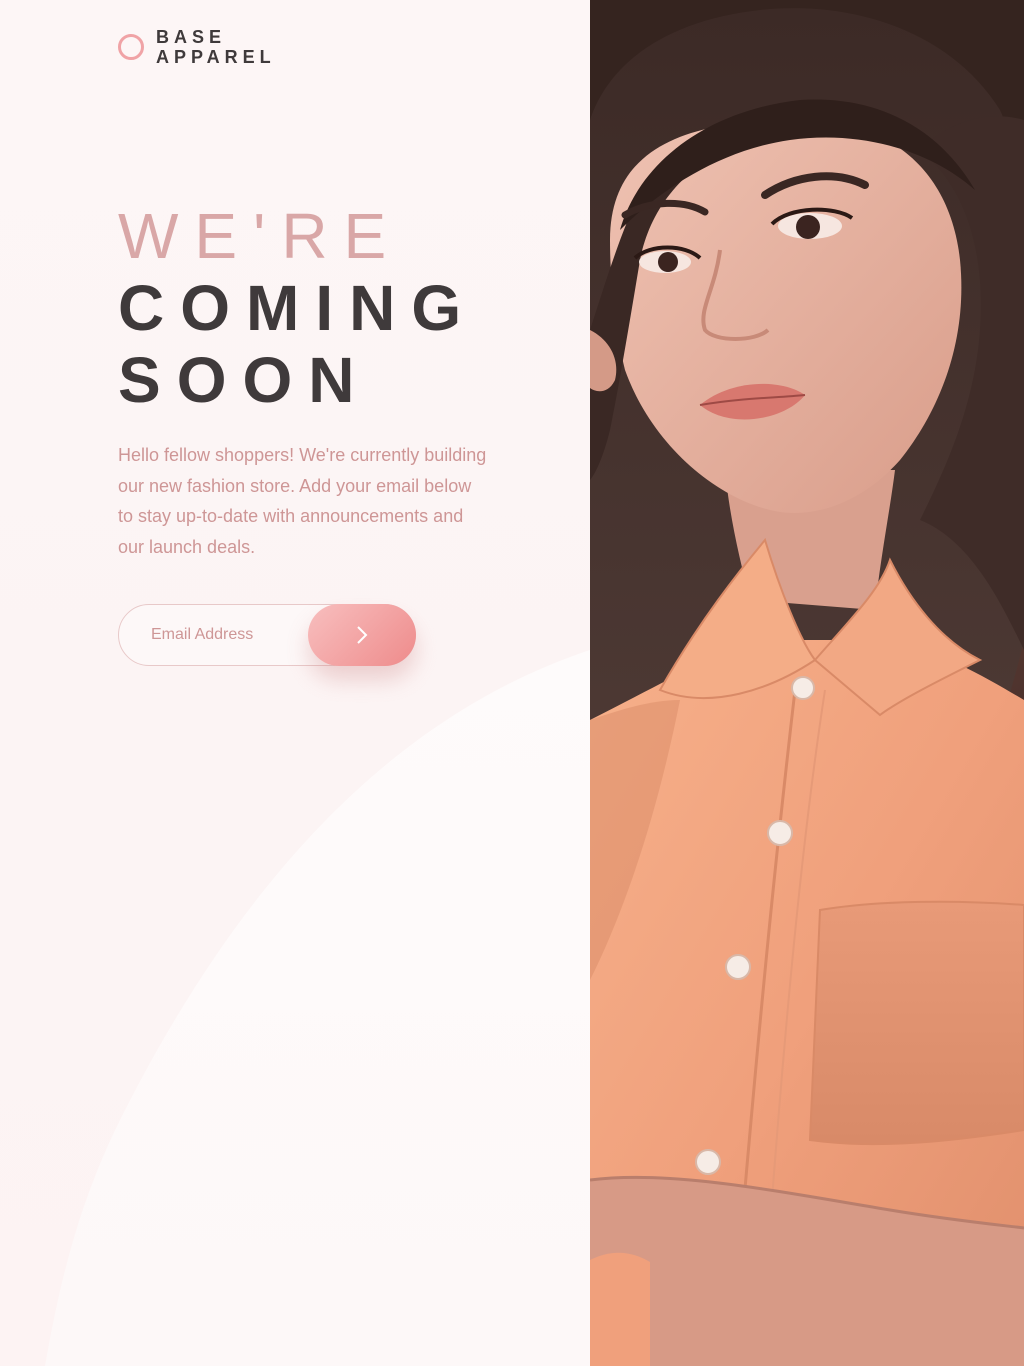  Describe the element at coordinates (191, 37) in the screenshot. I see `brand-name-line1: BASE` at that location.